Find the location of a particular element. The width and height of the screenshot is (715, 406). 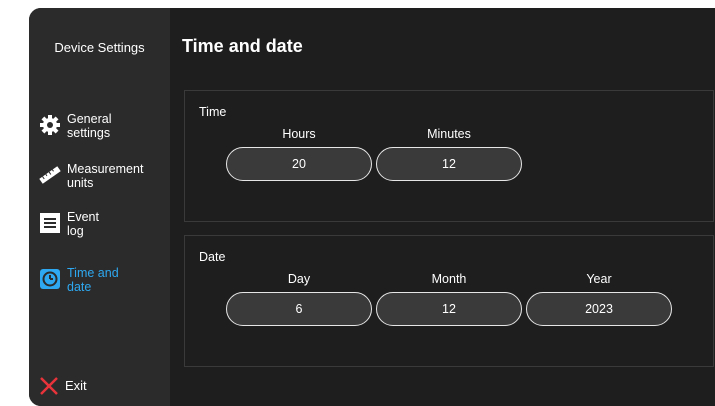

close-icon is located at coordinates (49, 386).